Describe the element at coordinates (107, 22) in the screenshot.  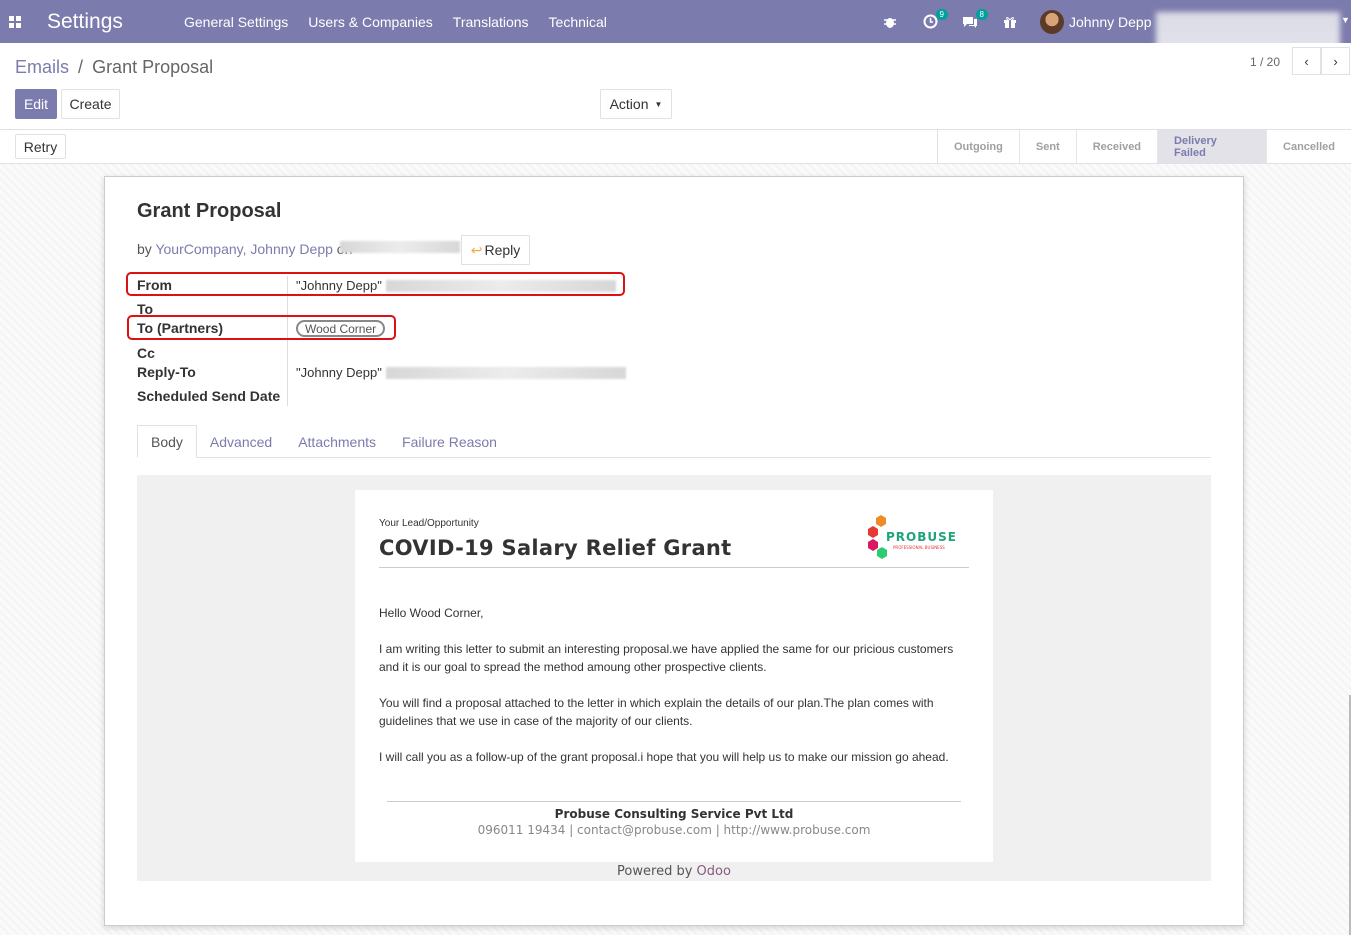
I see `app-brand: Settings` at that location.